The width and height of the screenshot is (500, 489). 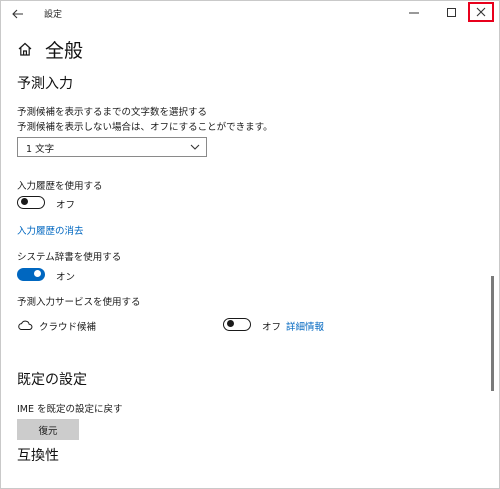 What do you see at coordinates (250, 15) in the screenshot?
I see `title-bar: 設定` at bounding box center [250, 15].